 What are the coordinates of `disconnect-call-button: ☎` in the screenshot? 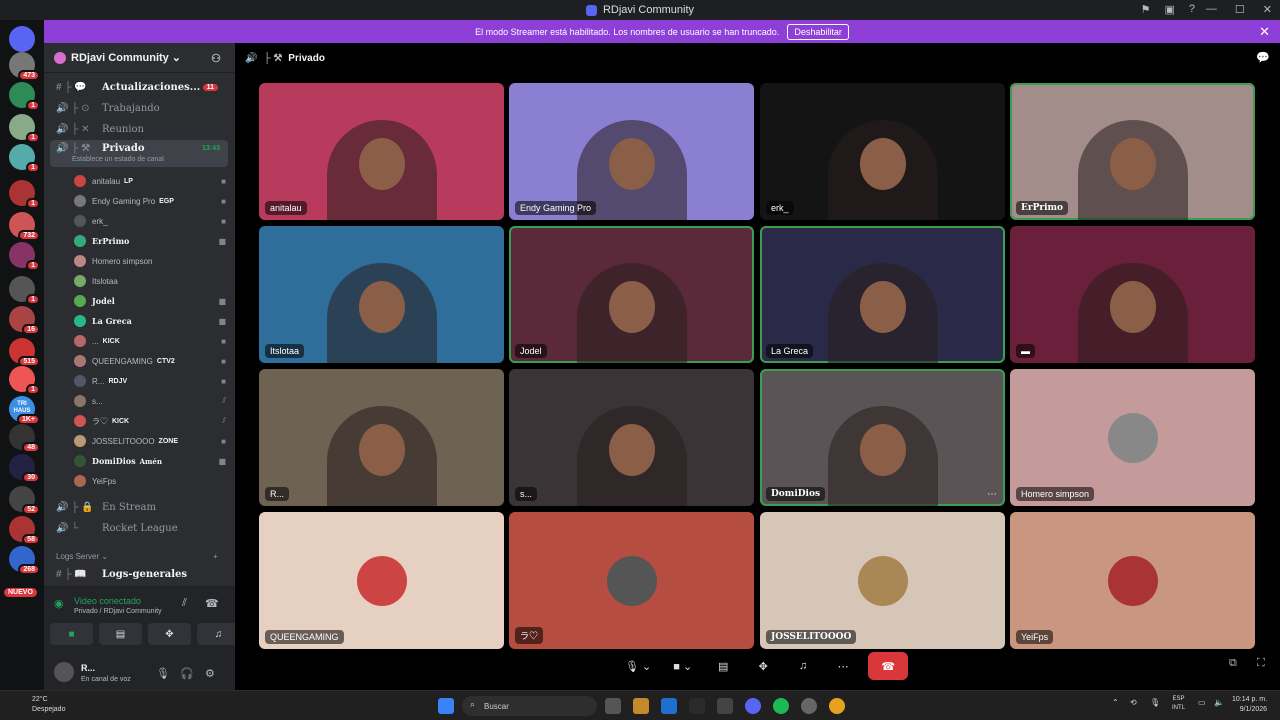 It's located at (888, 666).